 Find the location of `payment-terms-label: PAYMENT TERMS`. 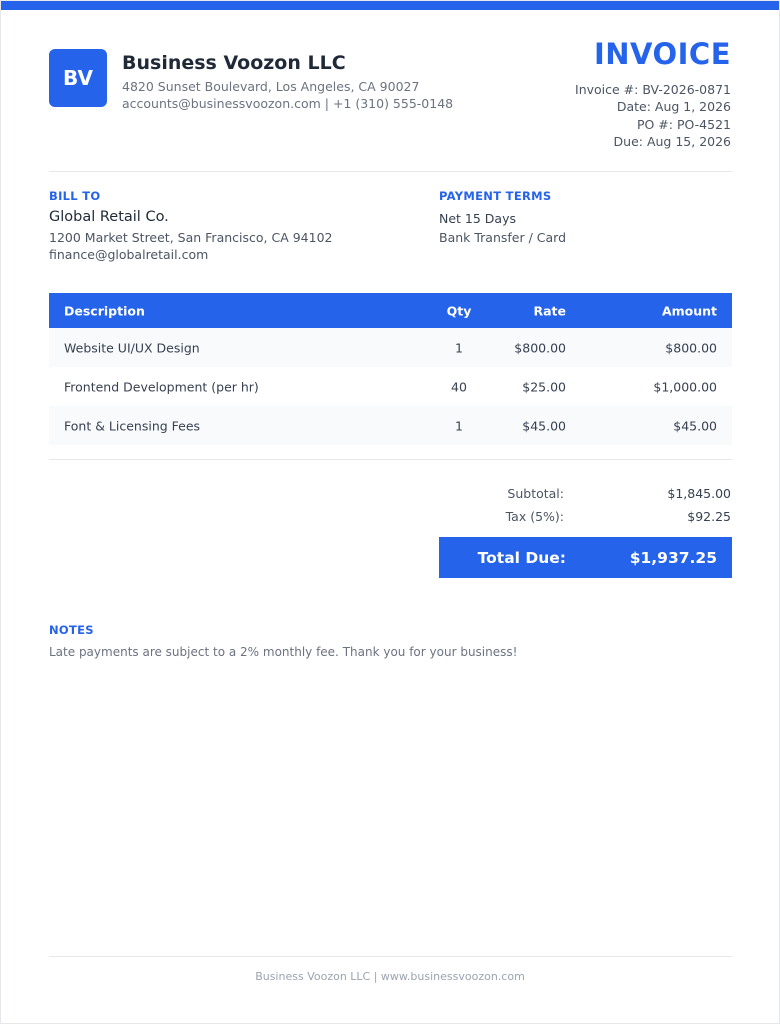

payment-terms-label: PAYMENT TERMS is located at coordinates (495, 196).